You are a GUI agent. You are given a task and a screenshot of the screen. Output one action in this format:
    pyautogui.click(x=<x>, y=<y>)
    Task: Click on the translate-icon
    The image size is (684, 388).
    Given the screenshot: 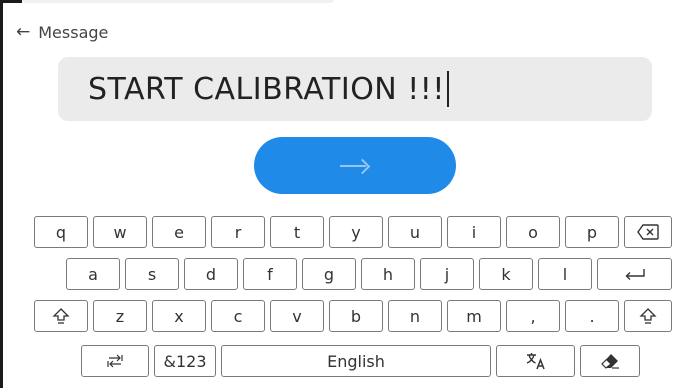 What is the action you would take?
    pyautogui.click(x=535, y=361)
    